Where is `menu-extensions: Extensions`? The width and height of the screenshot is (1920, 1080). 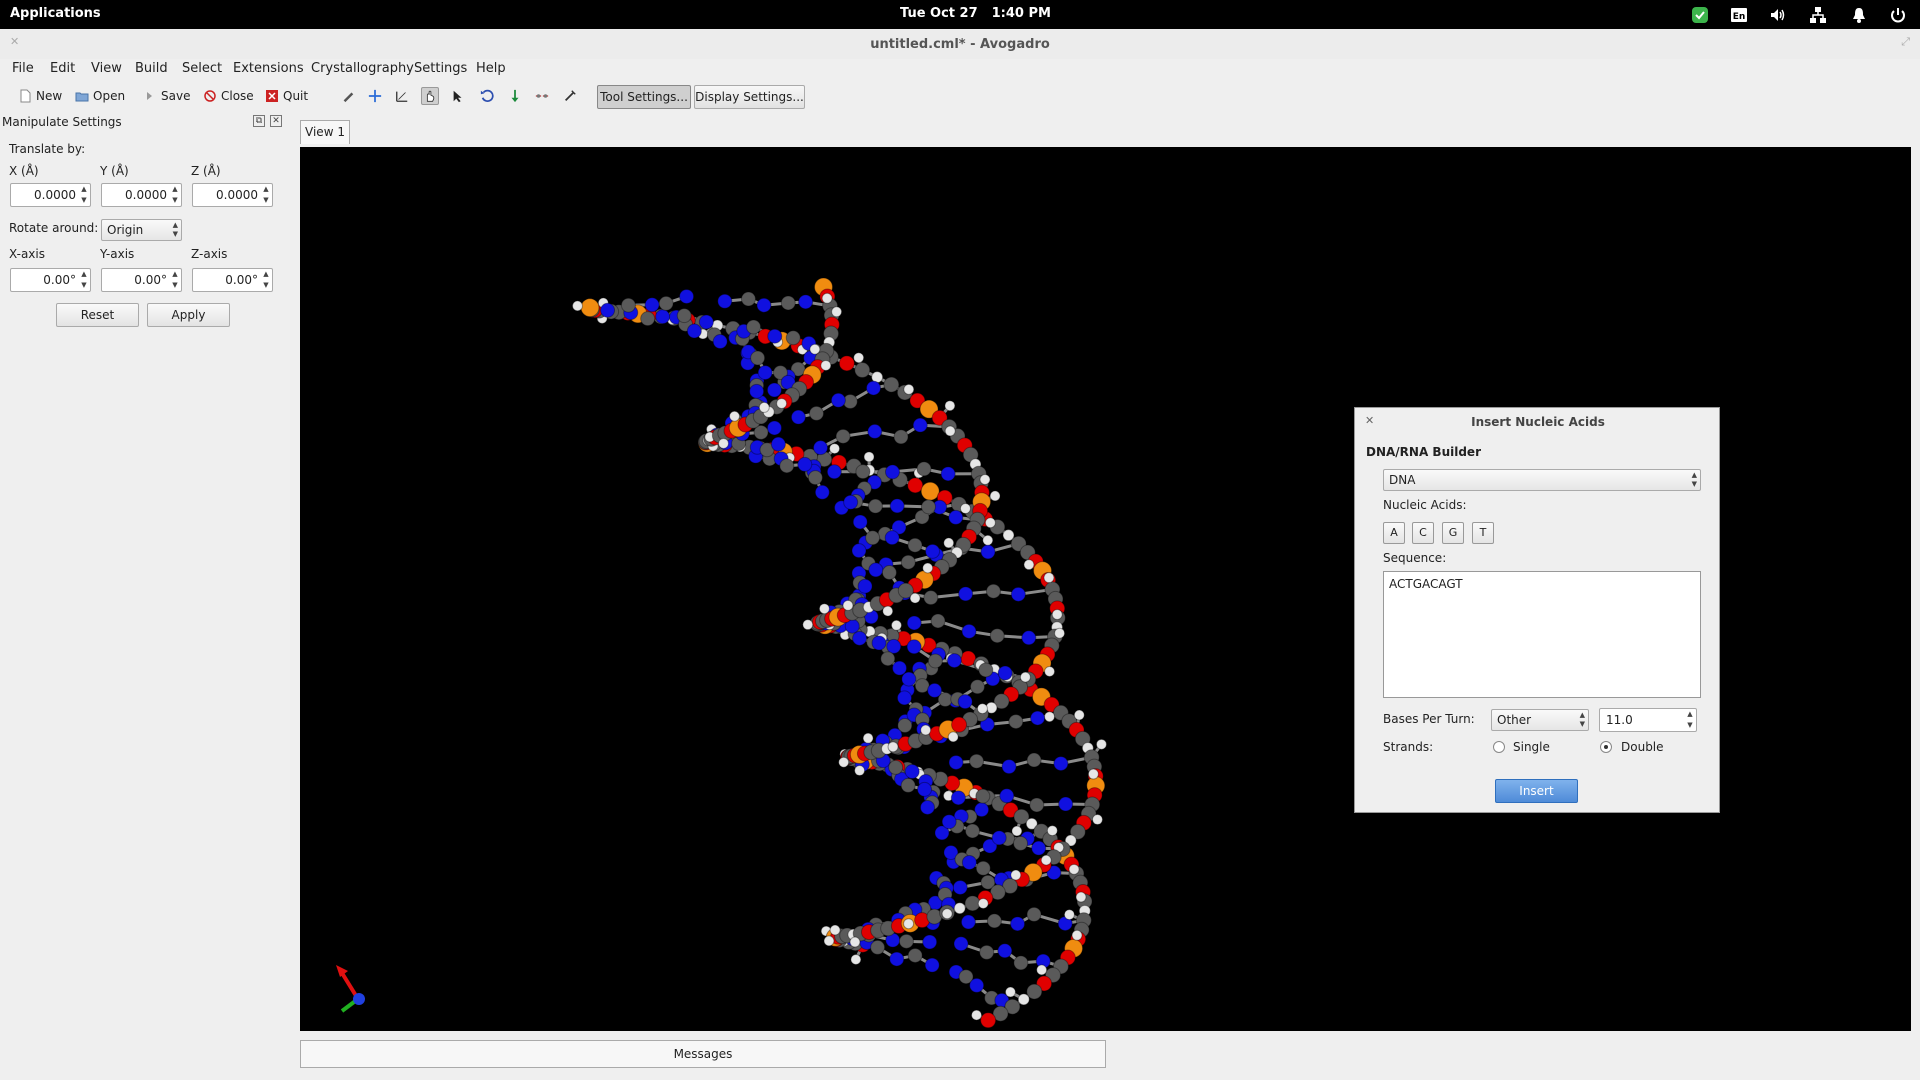 menu-extensions: Extensions is located at coordinates (268, 68).